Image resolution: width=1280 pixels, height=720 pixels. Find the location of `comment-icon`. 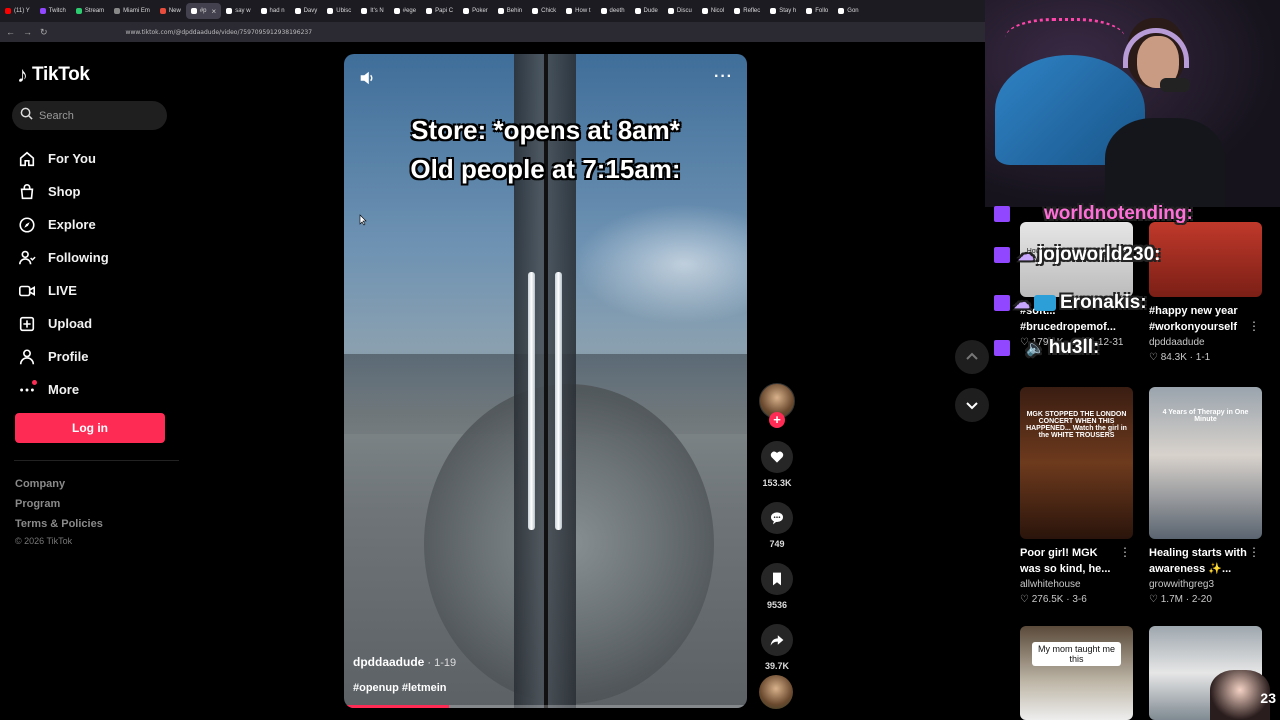

comment-icon is located at coordinates (777, 518).